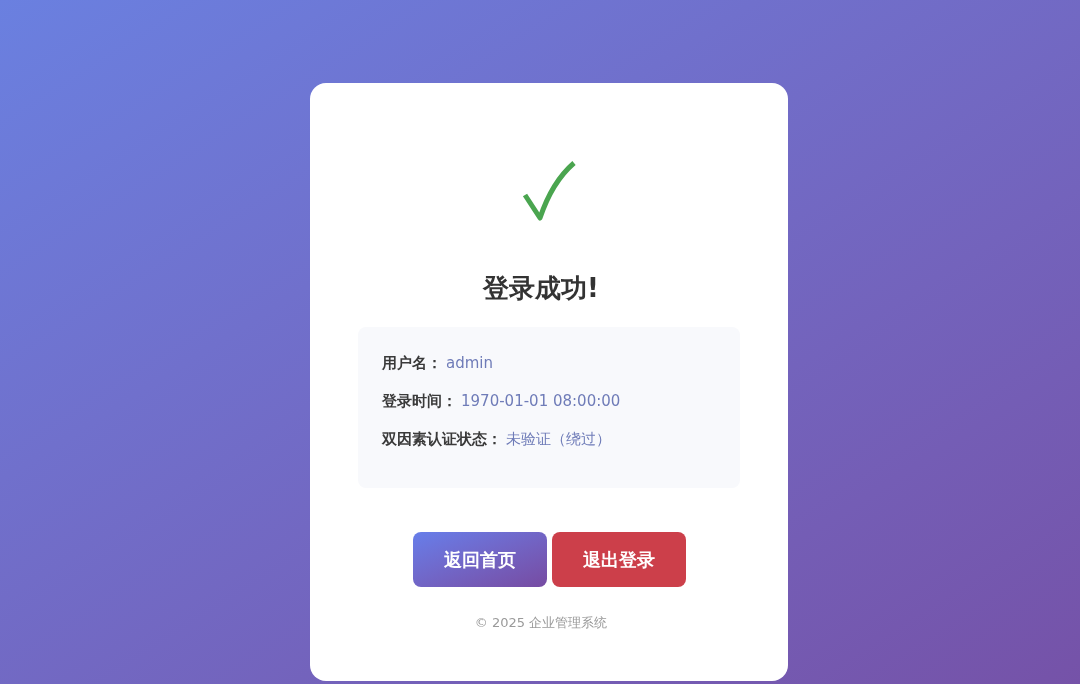  I want to click on footer-text: © 2025 企业管理系统, so click(541, 623).